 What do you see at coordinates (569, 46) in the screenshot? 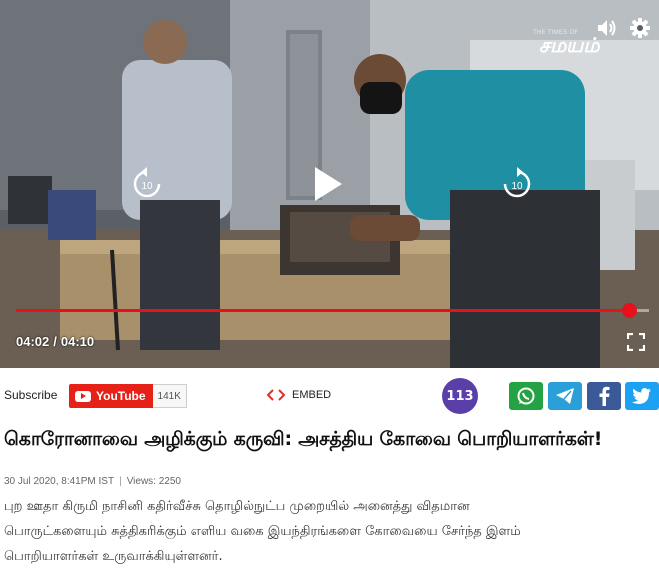
I see `watermark-logo-text: சமயம்` at bounding box center [569, 46].